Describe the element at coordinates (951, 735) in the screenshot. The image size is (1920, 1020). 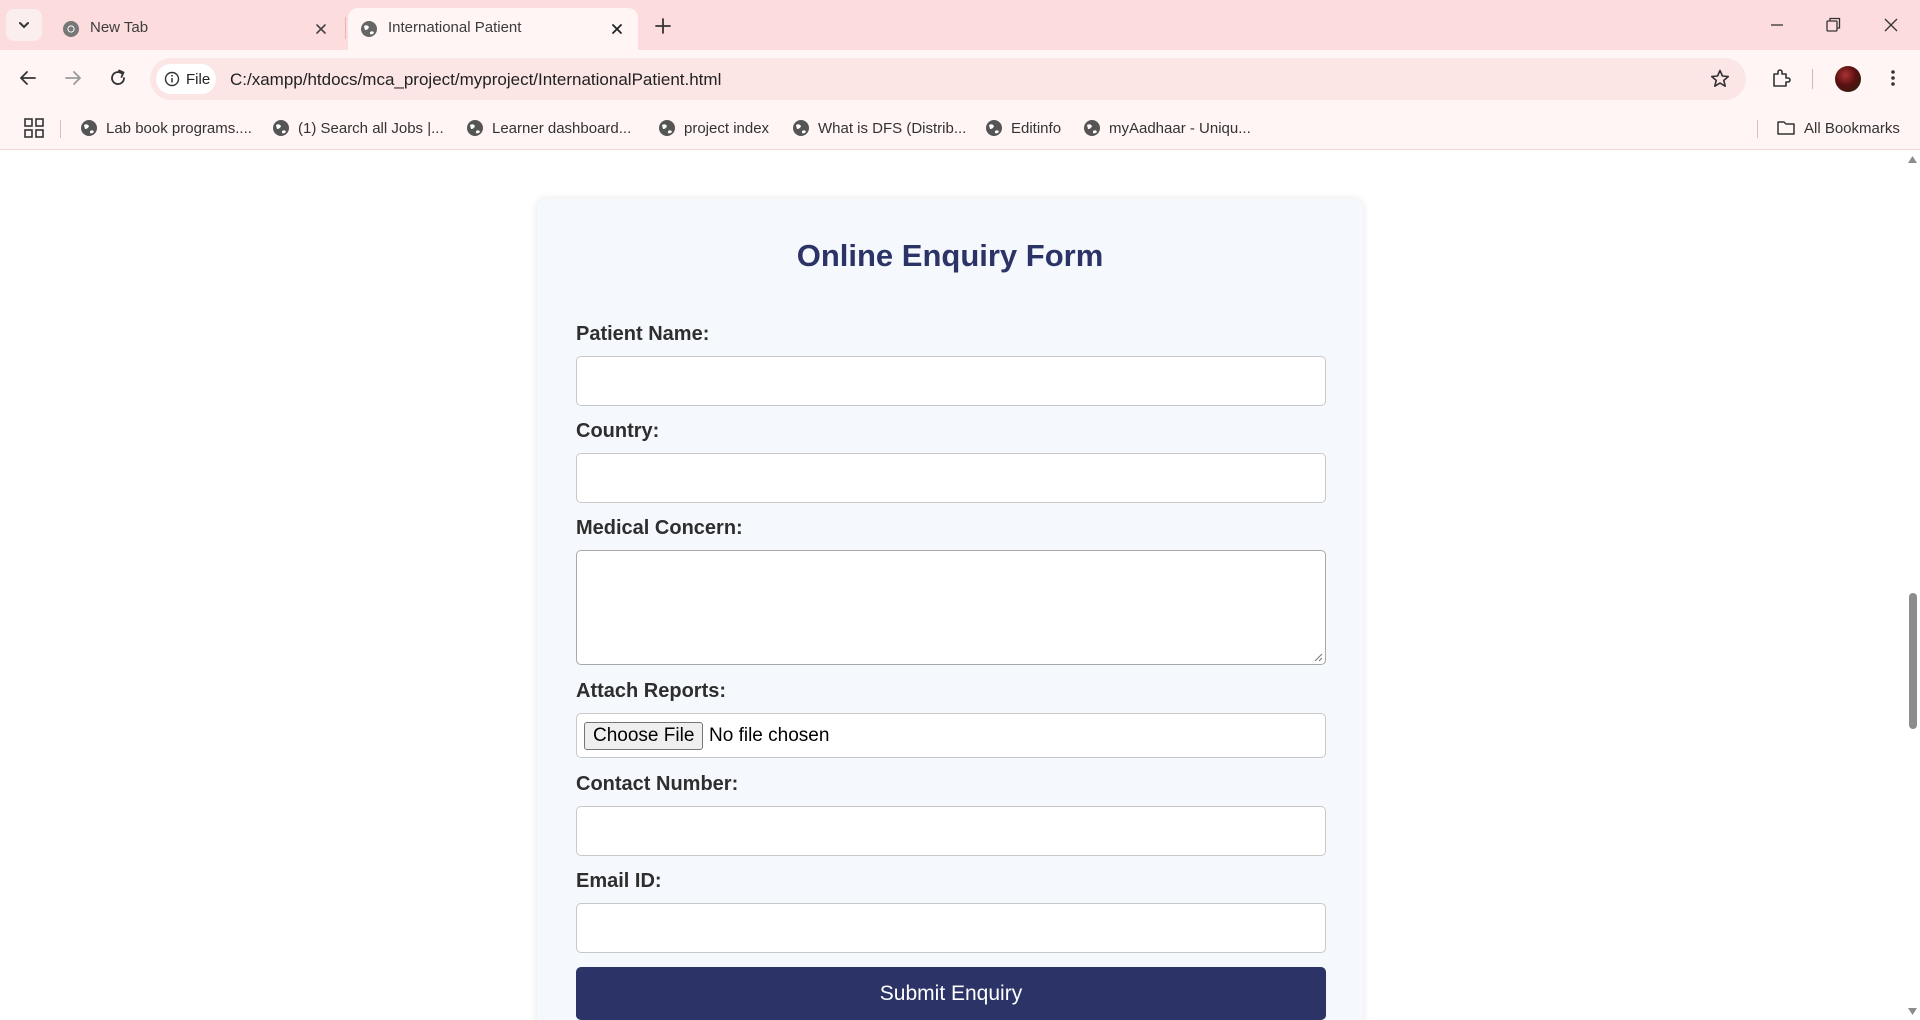
I see `attach-reports-file-input: Choose File No file chosen` at that location.